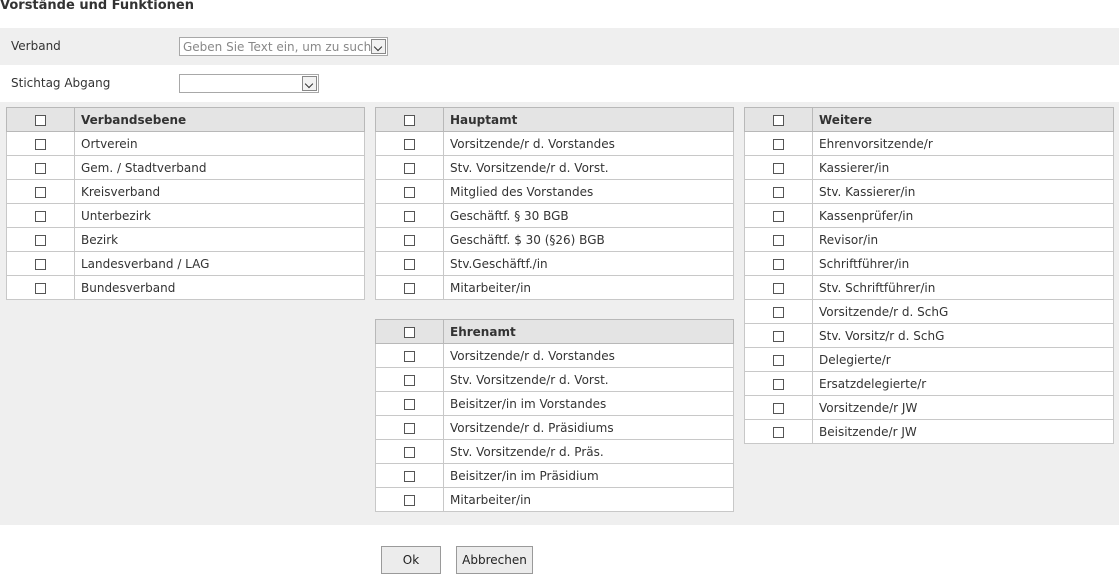 Image resolution: width=1119 pixels, height=574 pixels. What do you see at coordinates (219, 287) in the screenshot?
I see `item-label: Bundesverband` at bounding box center [219, 287].